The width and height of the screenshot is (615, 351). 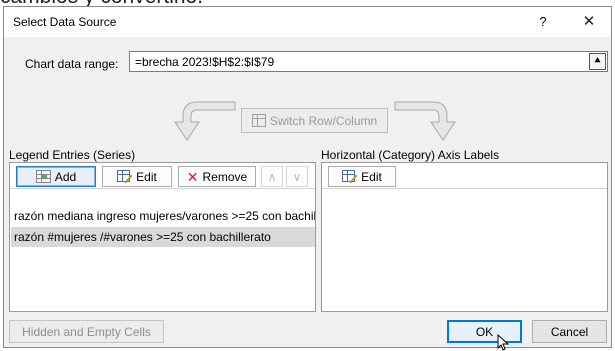 I want to click on ok-button: OK, so click(x=484, y=331).